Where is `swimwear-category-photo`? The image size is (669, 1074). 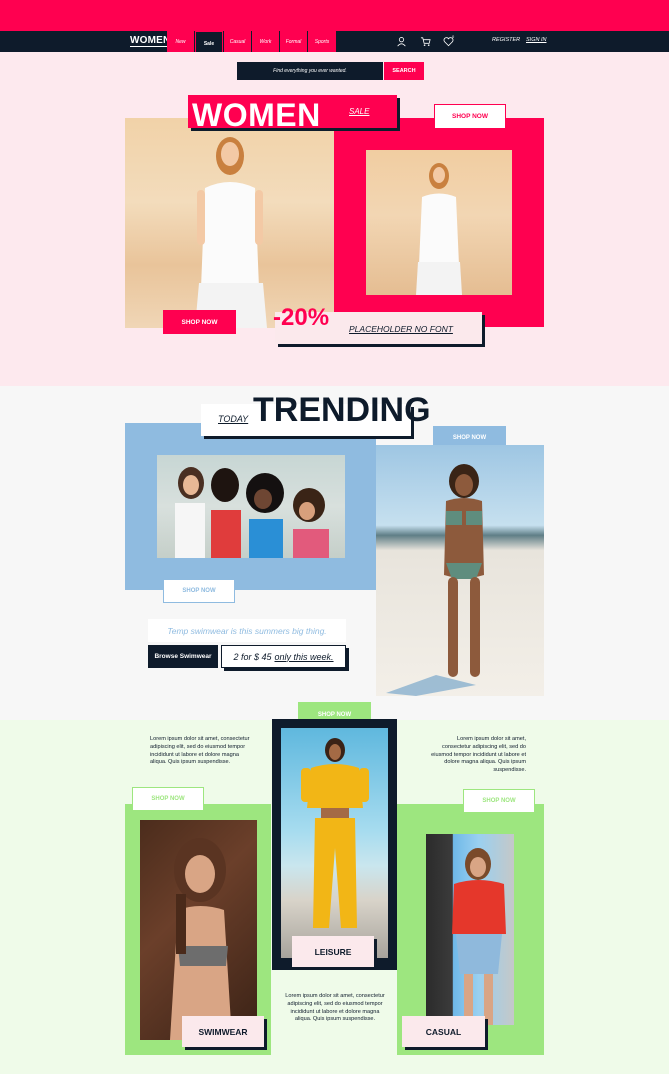
swimwear-category-photo is located at coordinates (198, 930).